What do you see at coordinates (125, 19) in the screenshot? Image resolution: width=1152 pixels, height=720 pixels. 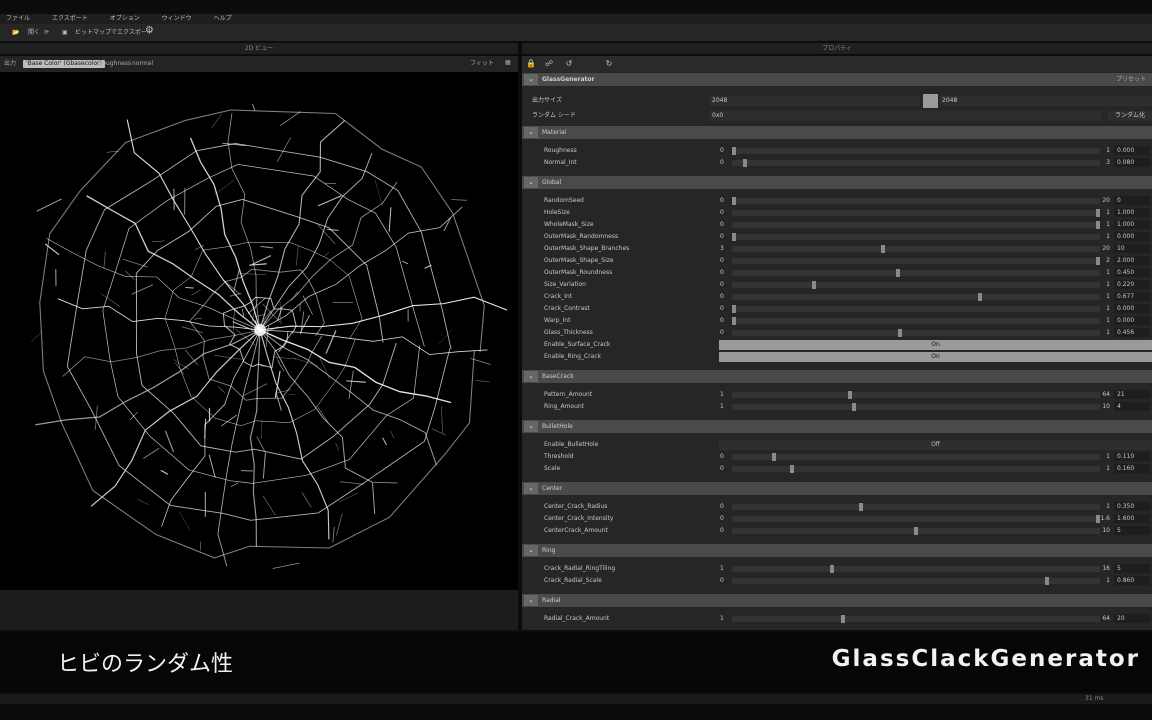 I see `menu-options: オプション` at bounding box center [125, 19].